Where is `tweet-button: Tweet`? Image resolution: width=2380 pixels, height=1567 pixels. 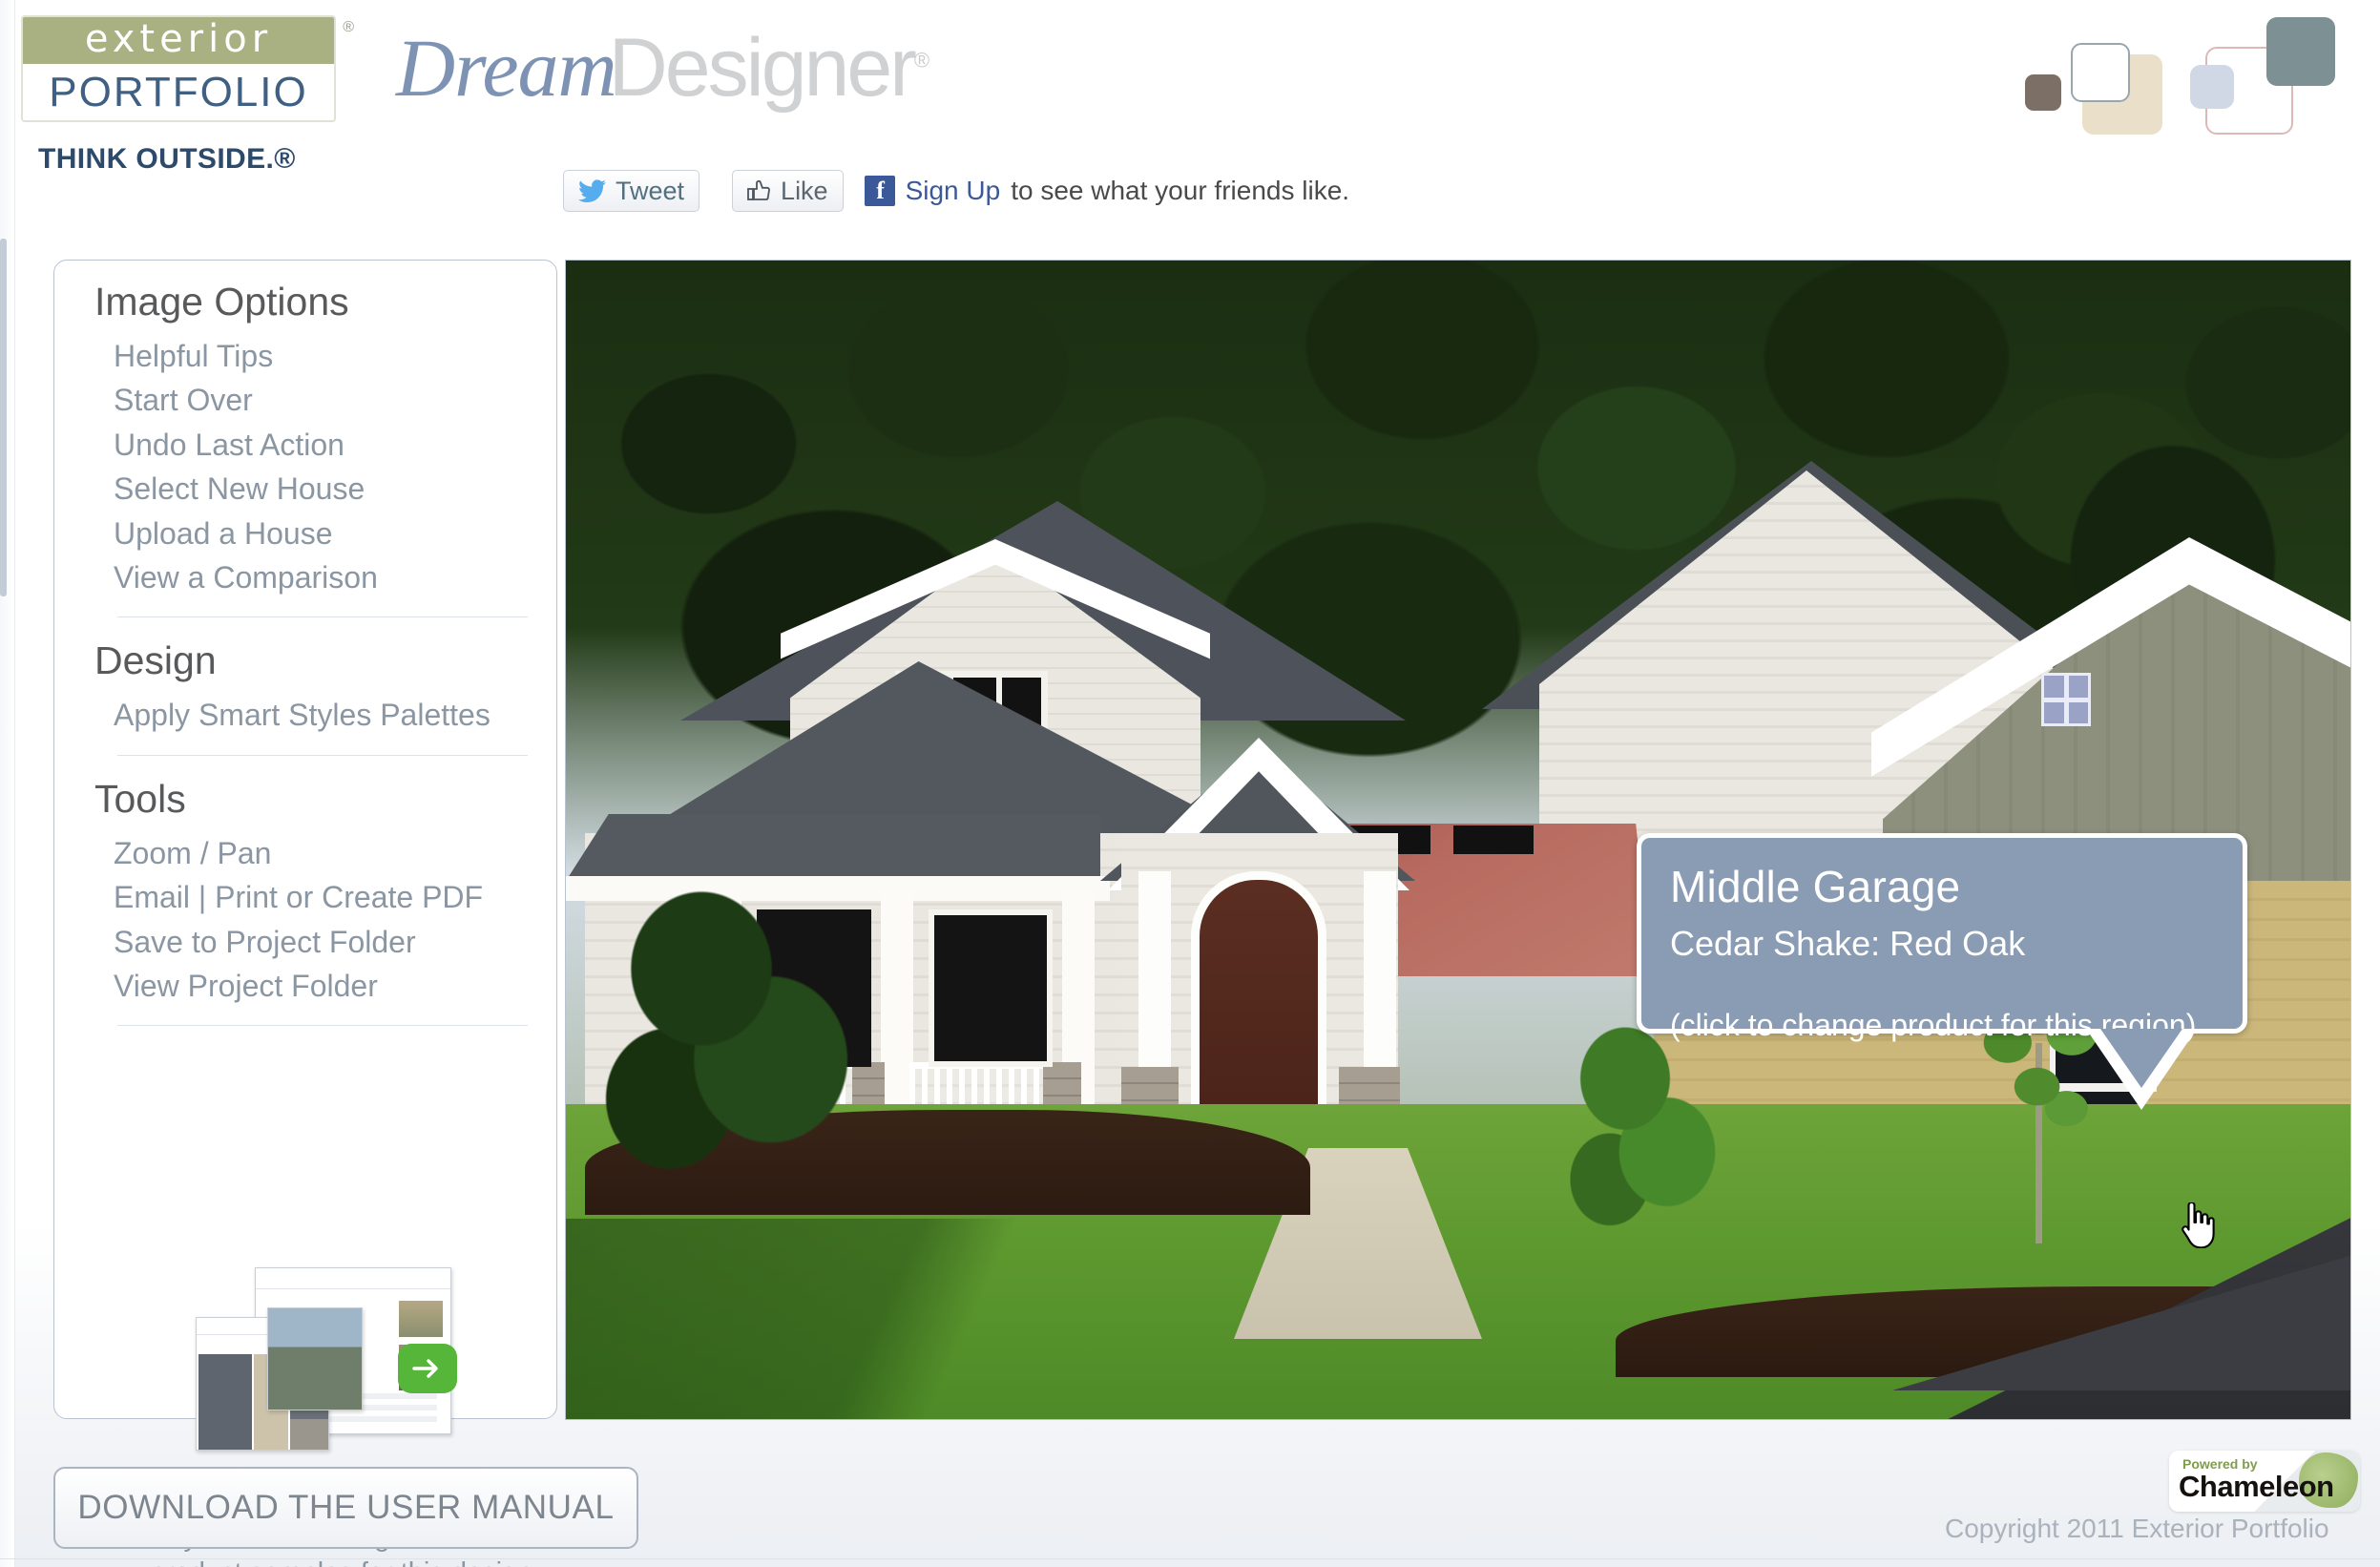 tweet-button: Tweet is located at coordinates (631, 191).